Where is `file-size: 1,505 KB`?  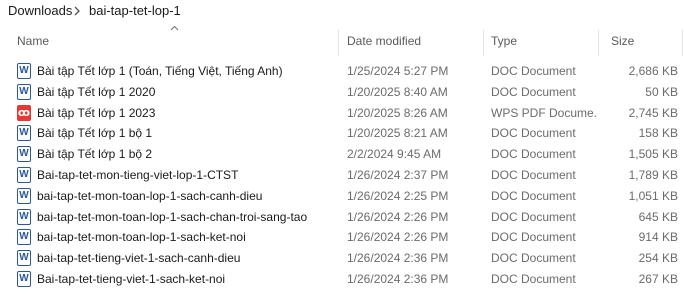 file-size: 1,505 KB is located at coordinates (653, 154).